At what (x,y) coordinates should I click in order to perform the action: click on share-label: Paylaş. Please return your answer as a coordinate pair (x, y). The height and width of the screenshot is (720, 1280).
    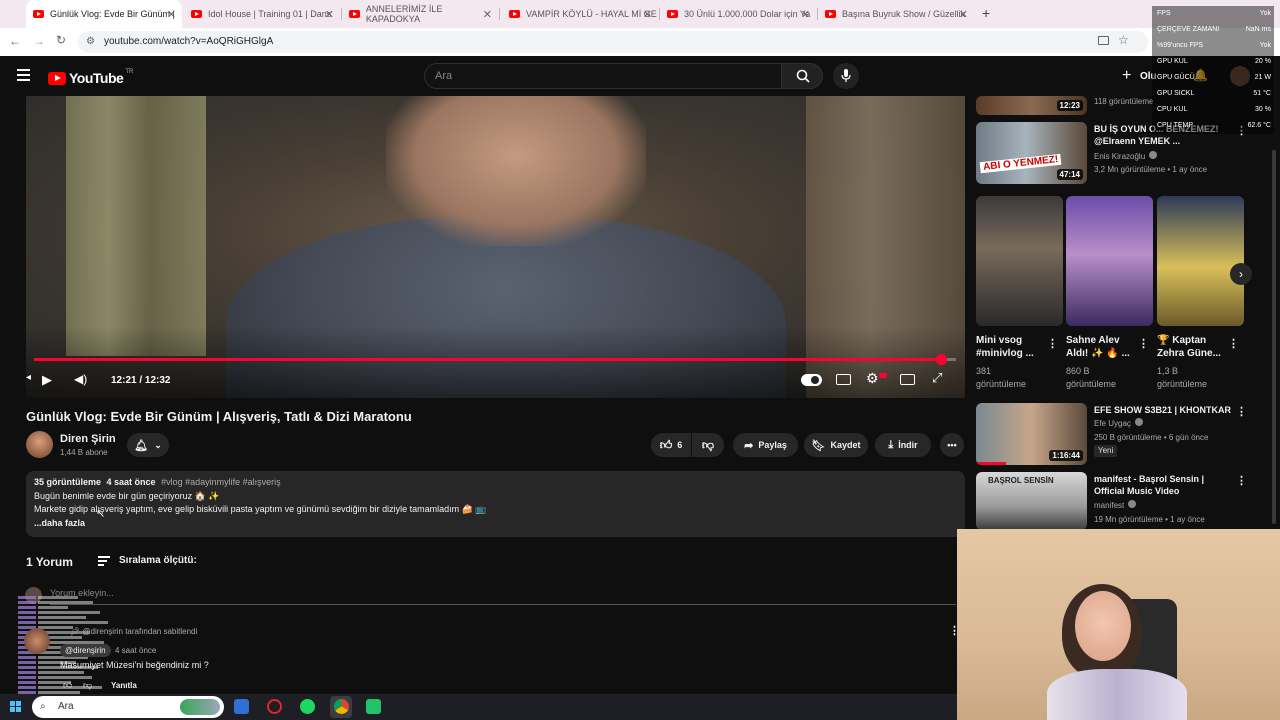
    Looking at the image, I should click on (772, 445).